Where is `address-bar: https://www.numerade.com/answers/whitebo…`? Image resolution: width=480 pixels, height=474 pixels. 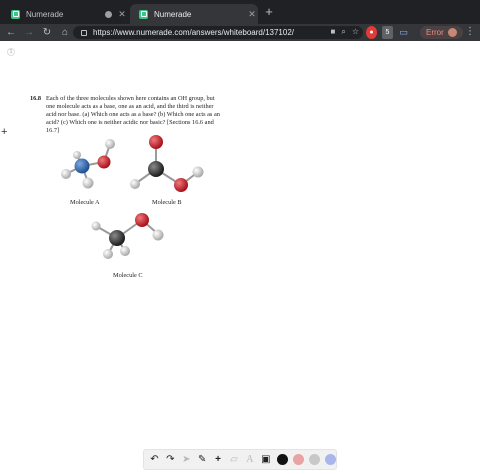 address-bar: https://www.numerade.com/answers/whitebo… is located at coordinates (218, 32).